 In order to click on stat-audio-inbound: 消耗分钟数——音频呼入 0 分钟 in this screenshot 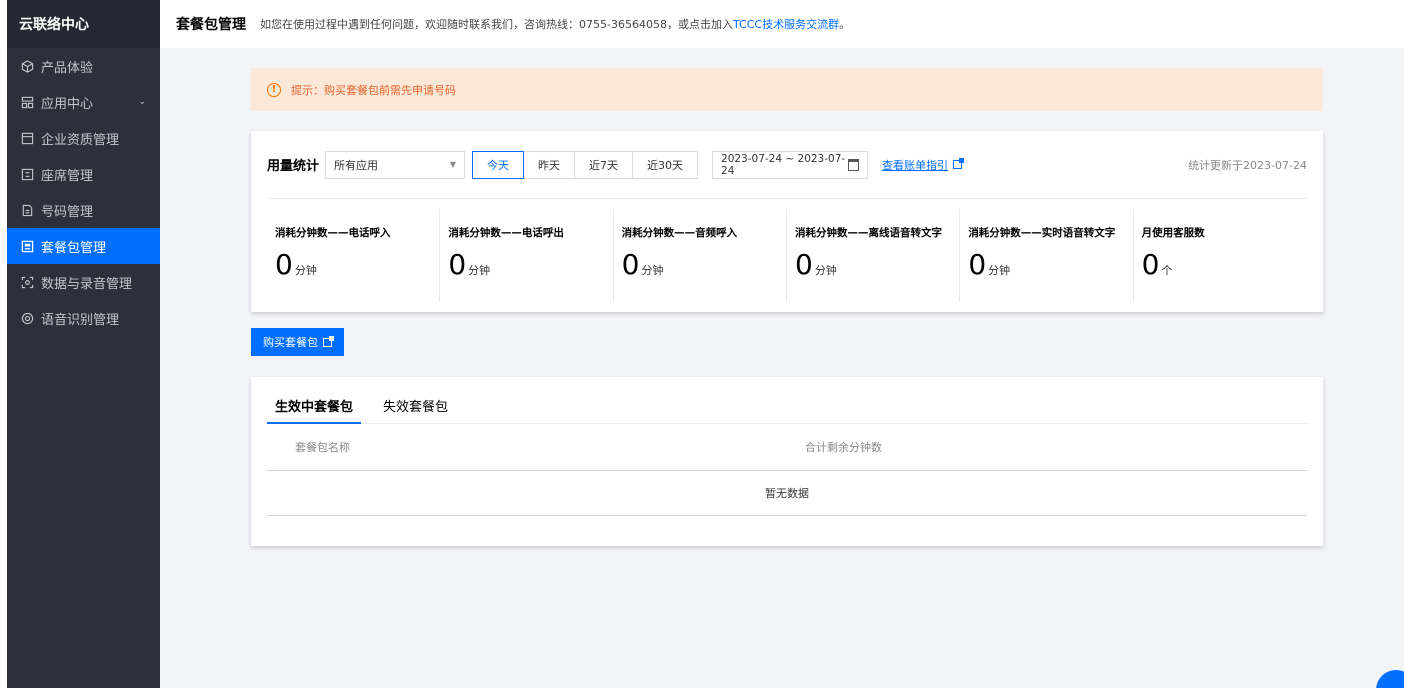, I will do `click(700, 255)`.